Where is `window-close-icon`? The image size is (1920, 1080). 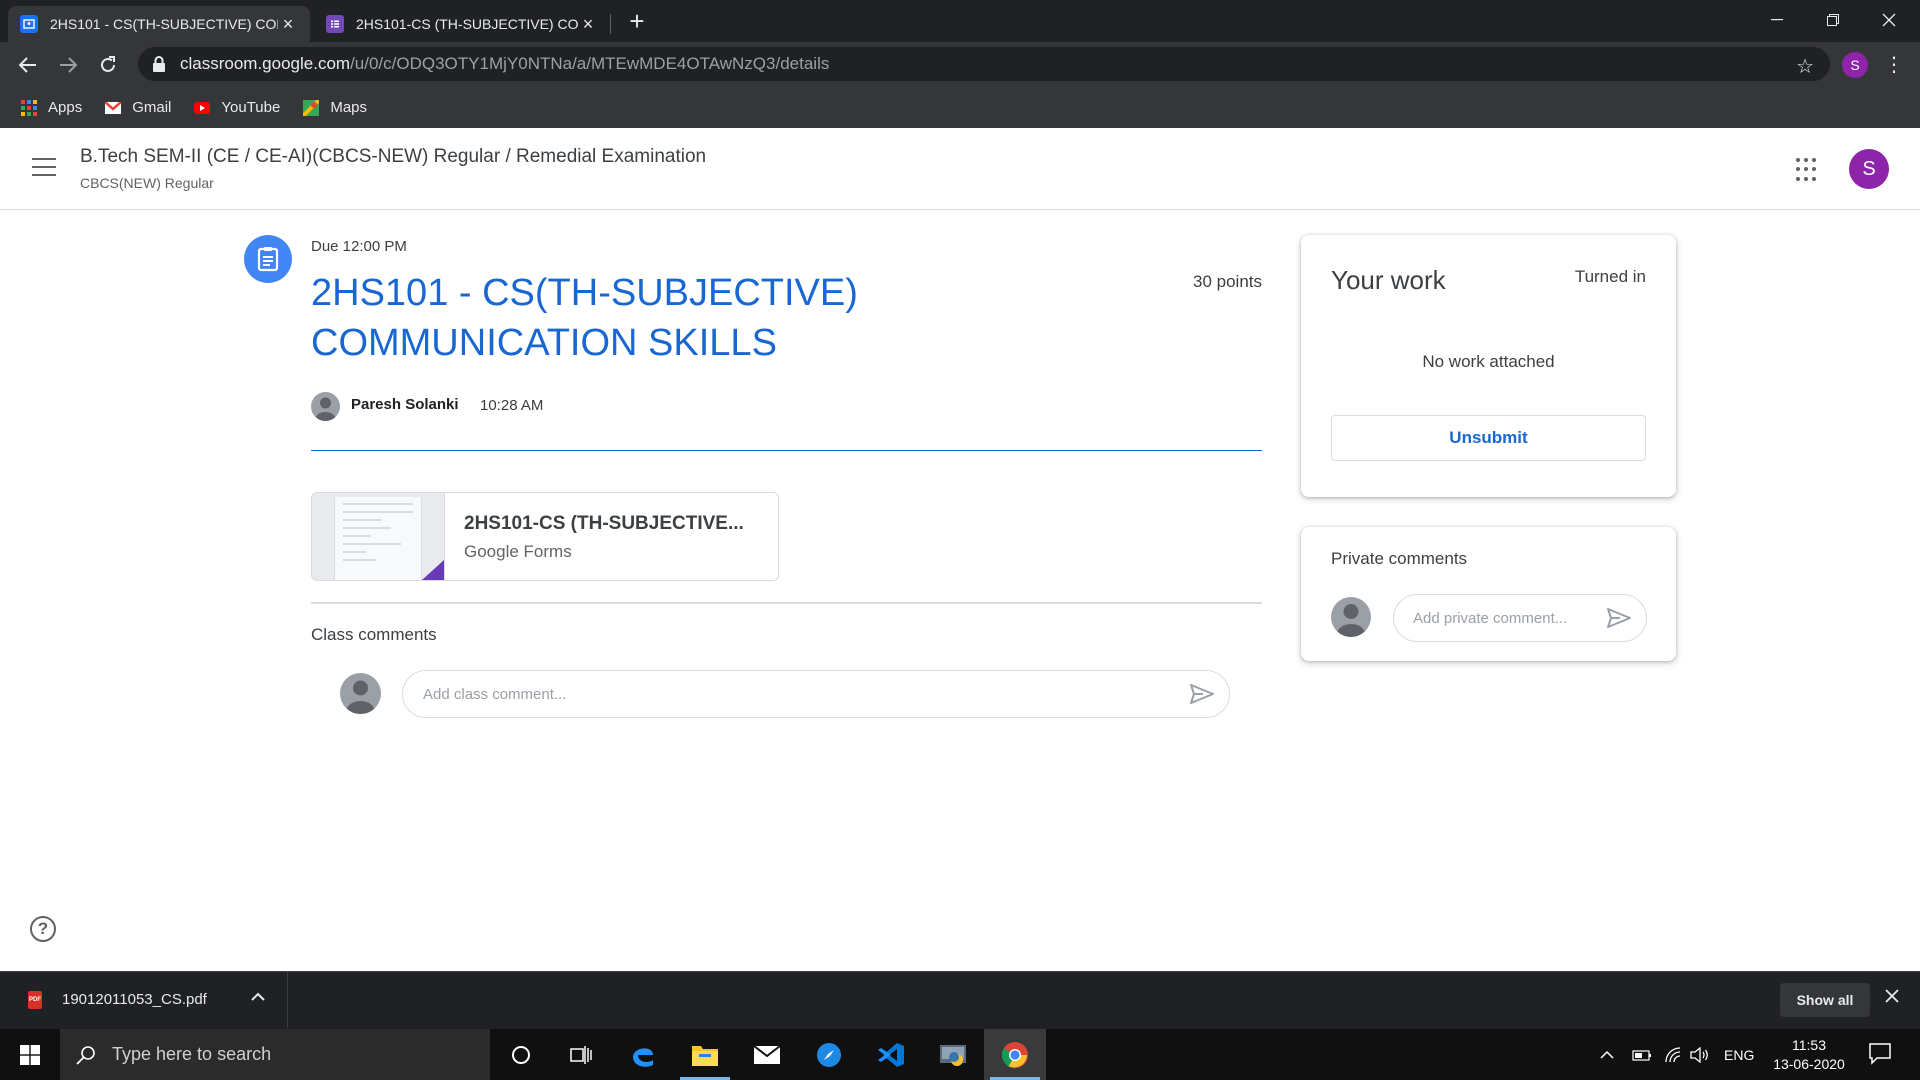 window-close-icon is located at coordinates (1889, 20).